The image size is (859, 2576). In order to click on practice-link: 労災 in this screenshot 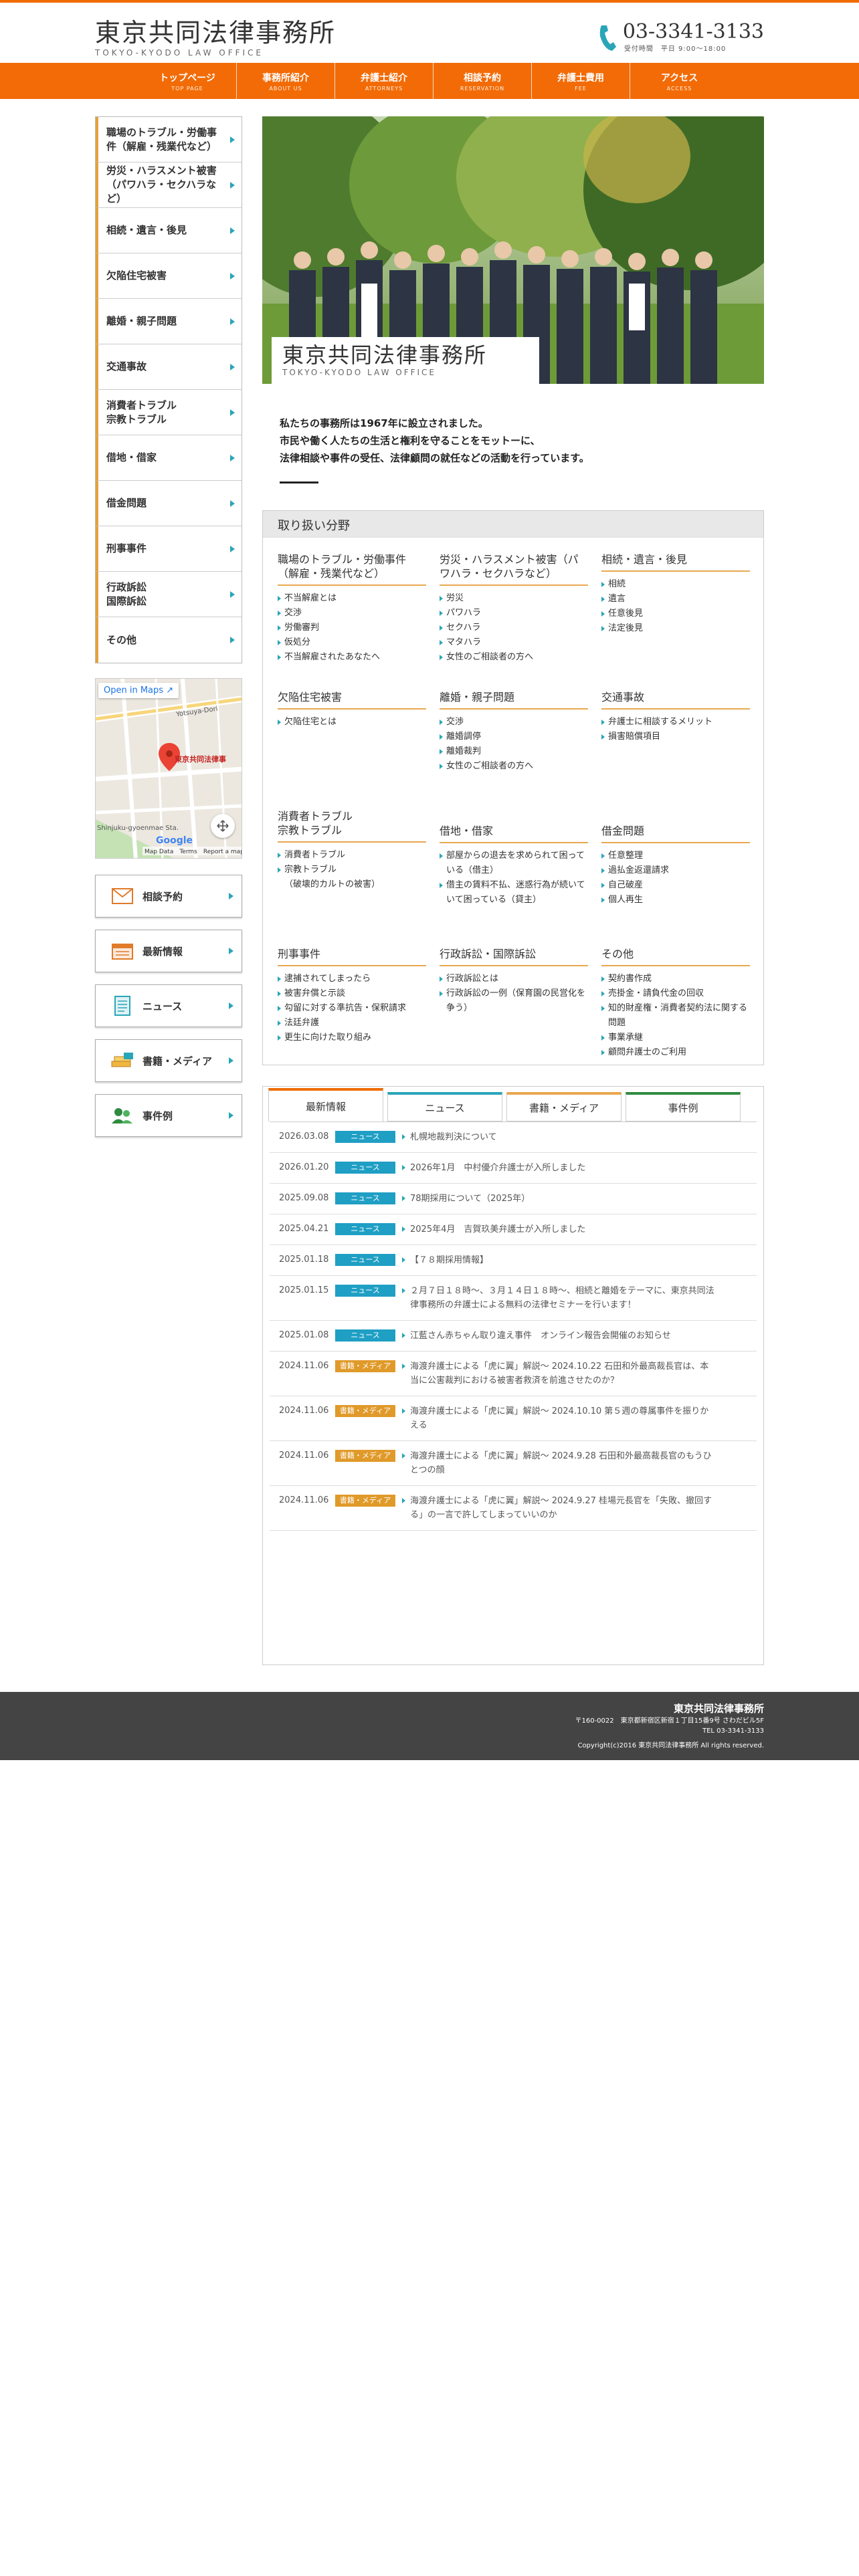, I will do `click(514, 598)`.